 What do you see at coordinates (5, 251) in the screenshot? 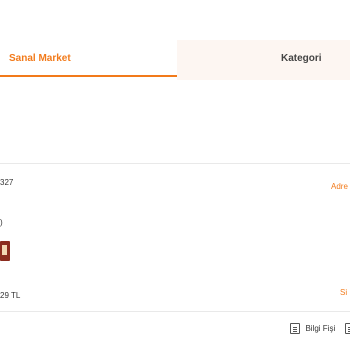
I see `product-thumbnail` at bounding box center [5, 251].